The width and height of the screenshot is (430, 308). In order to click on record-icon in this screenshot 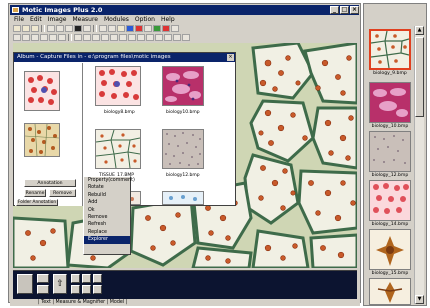, I will do `click(139, 28)`.